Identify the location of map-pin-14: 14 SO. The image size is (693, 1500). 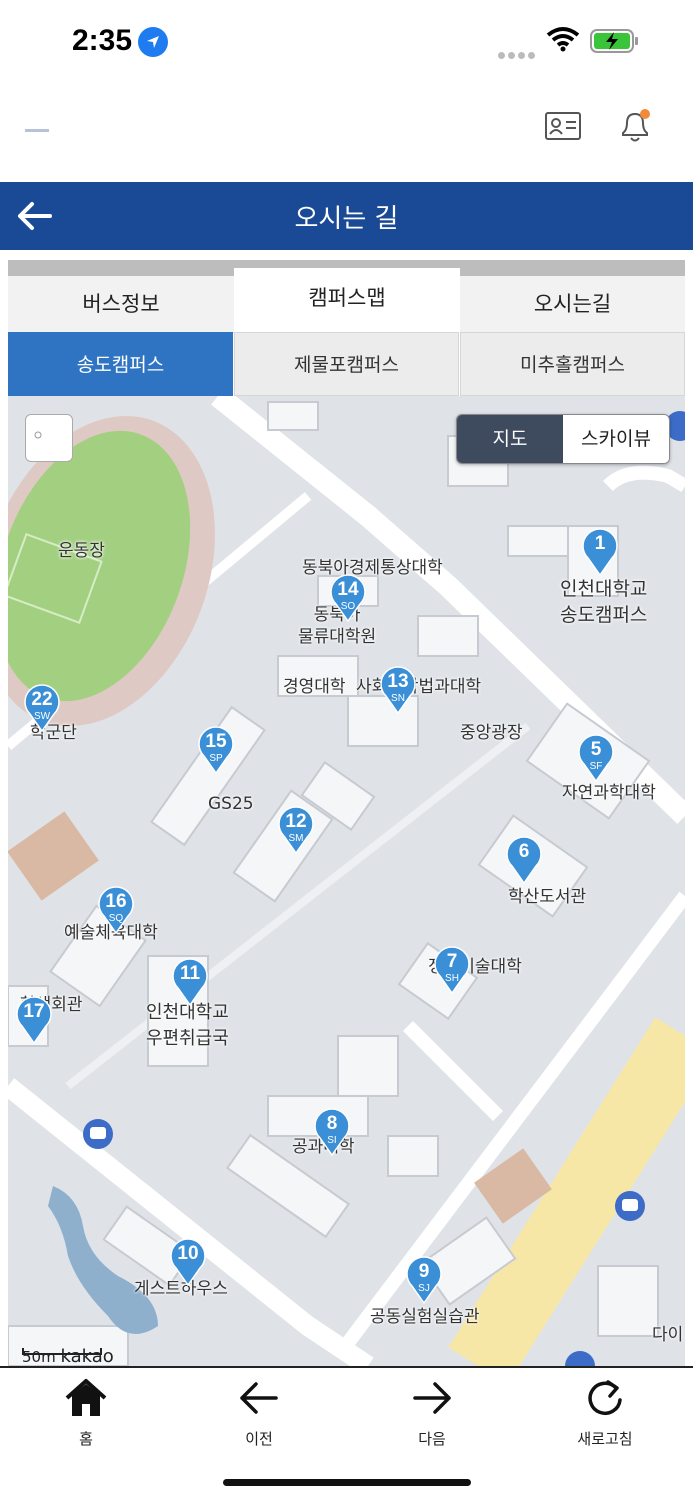
(348, 598).